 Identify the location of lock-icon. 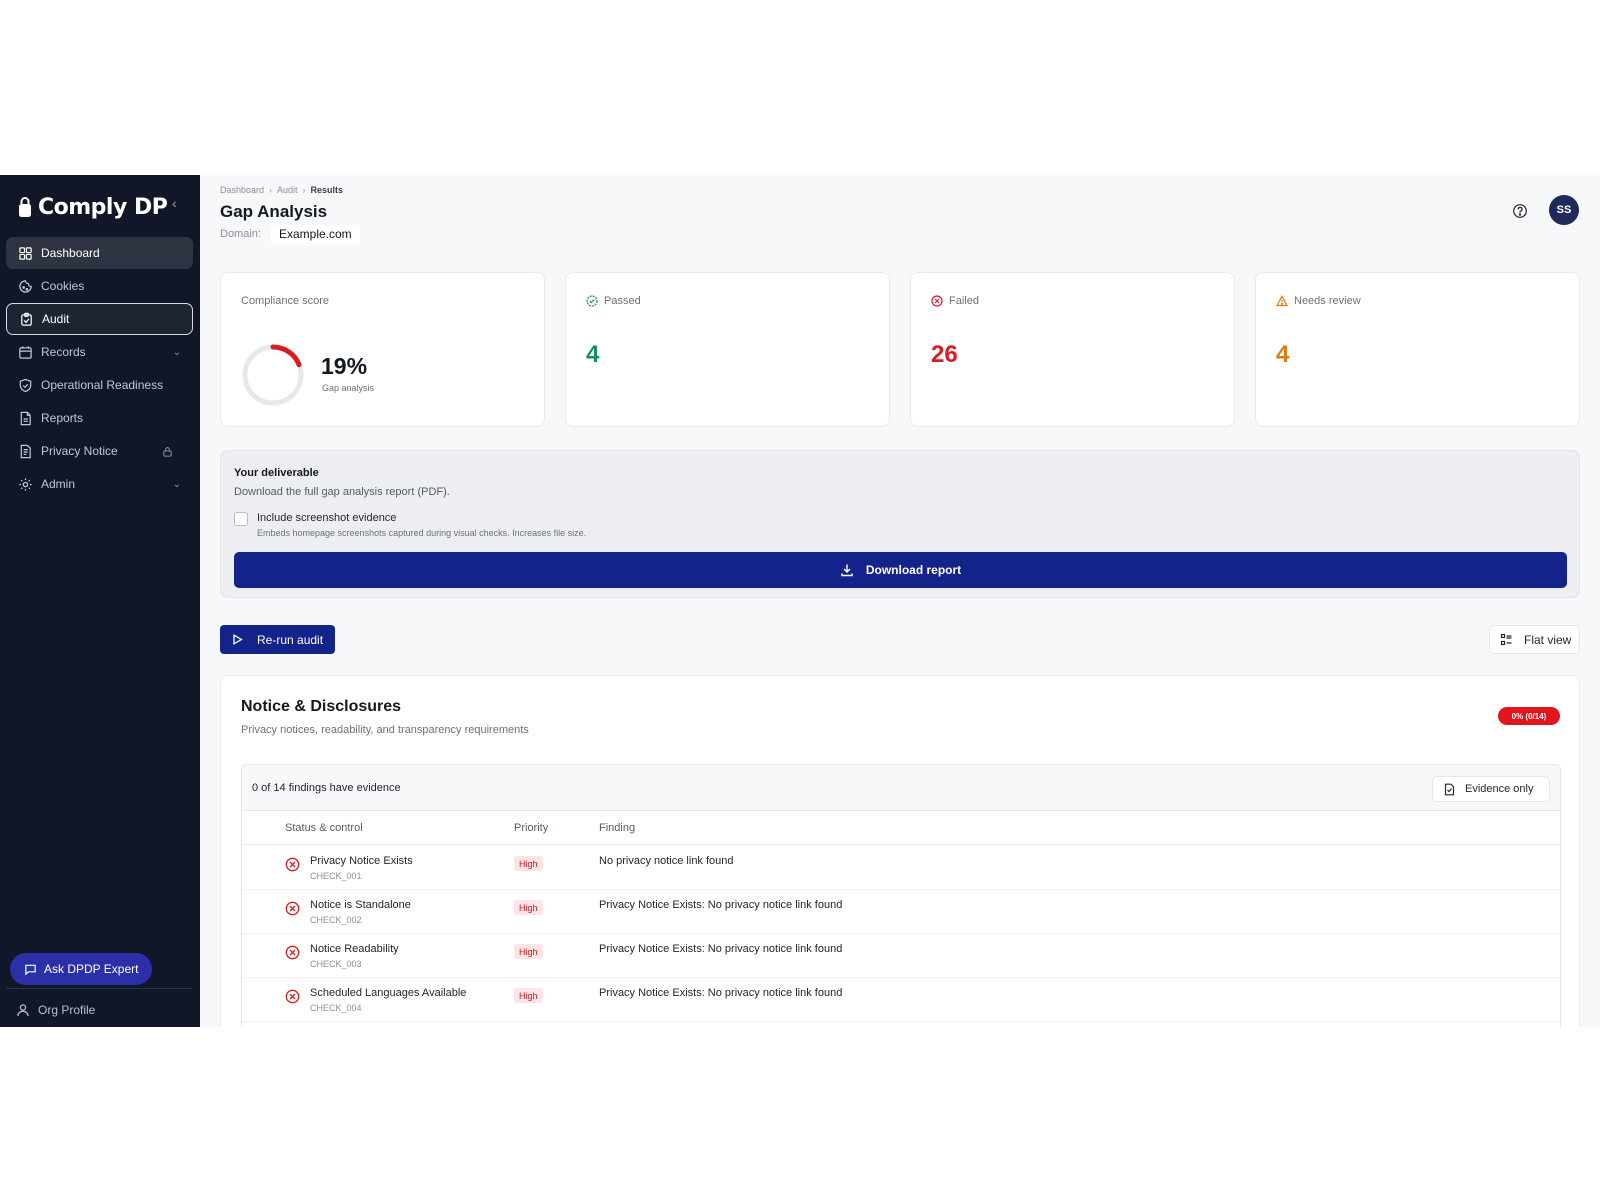
(167, 451).